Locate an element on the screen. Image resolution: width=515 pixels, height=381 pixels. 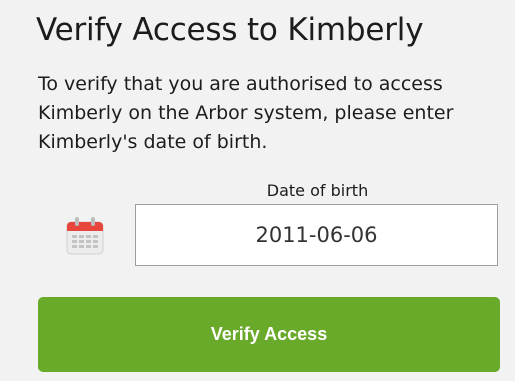
date-of-birth-input is located at coordinates (316, 235).